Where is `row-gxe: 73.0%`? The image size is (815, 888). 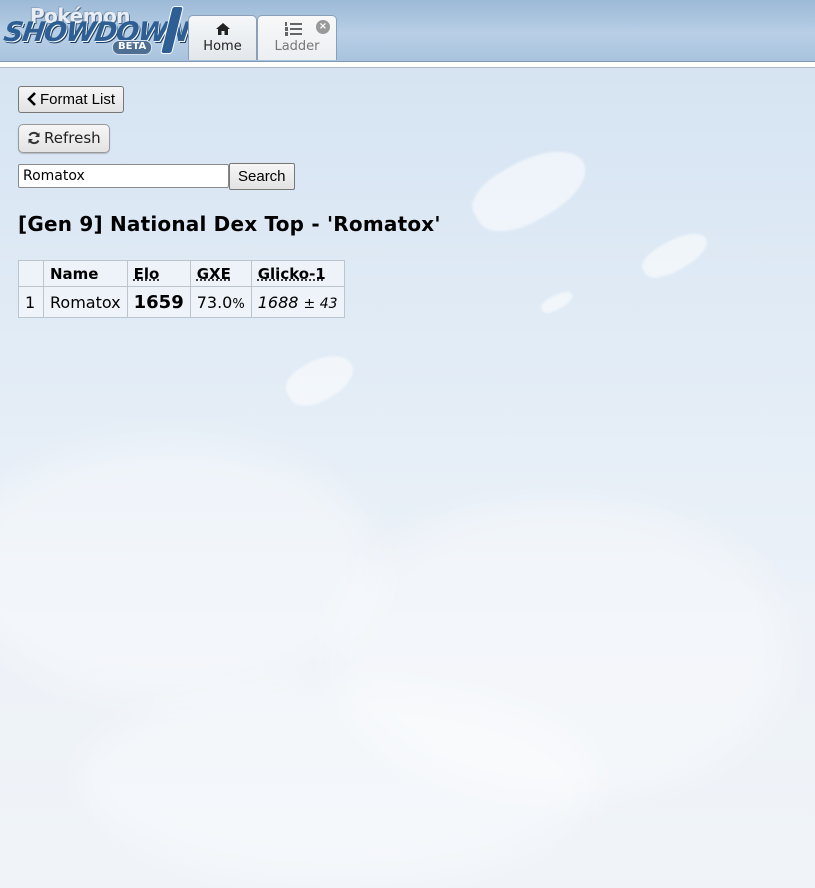
row-gxe: 73.0% is located at coordinates (220, 302).